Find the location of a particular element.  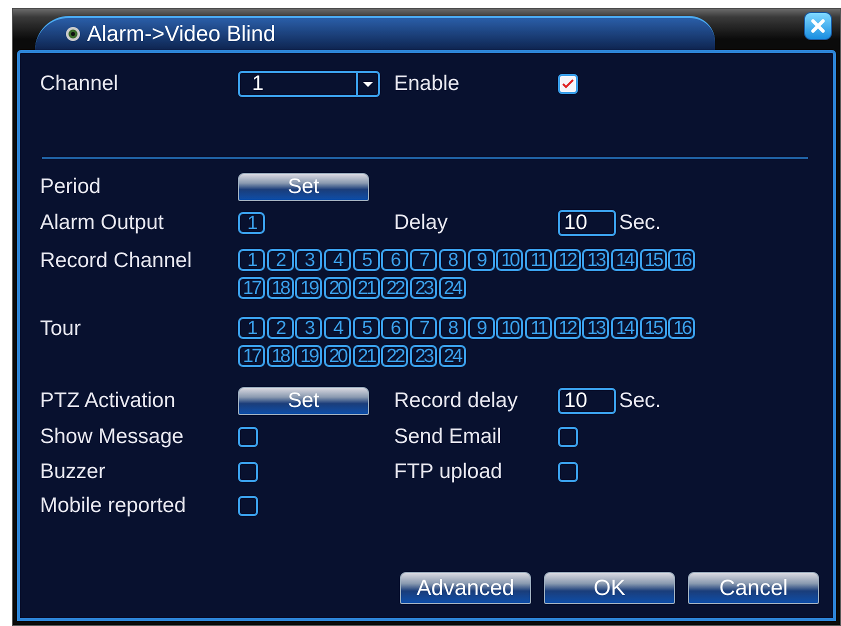

option-label: Mobile reported is located at coordinates (113, 506).